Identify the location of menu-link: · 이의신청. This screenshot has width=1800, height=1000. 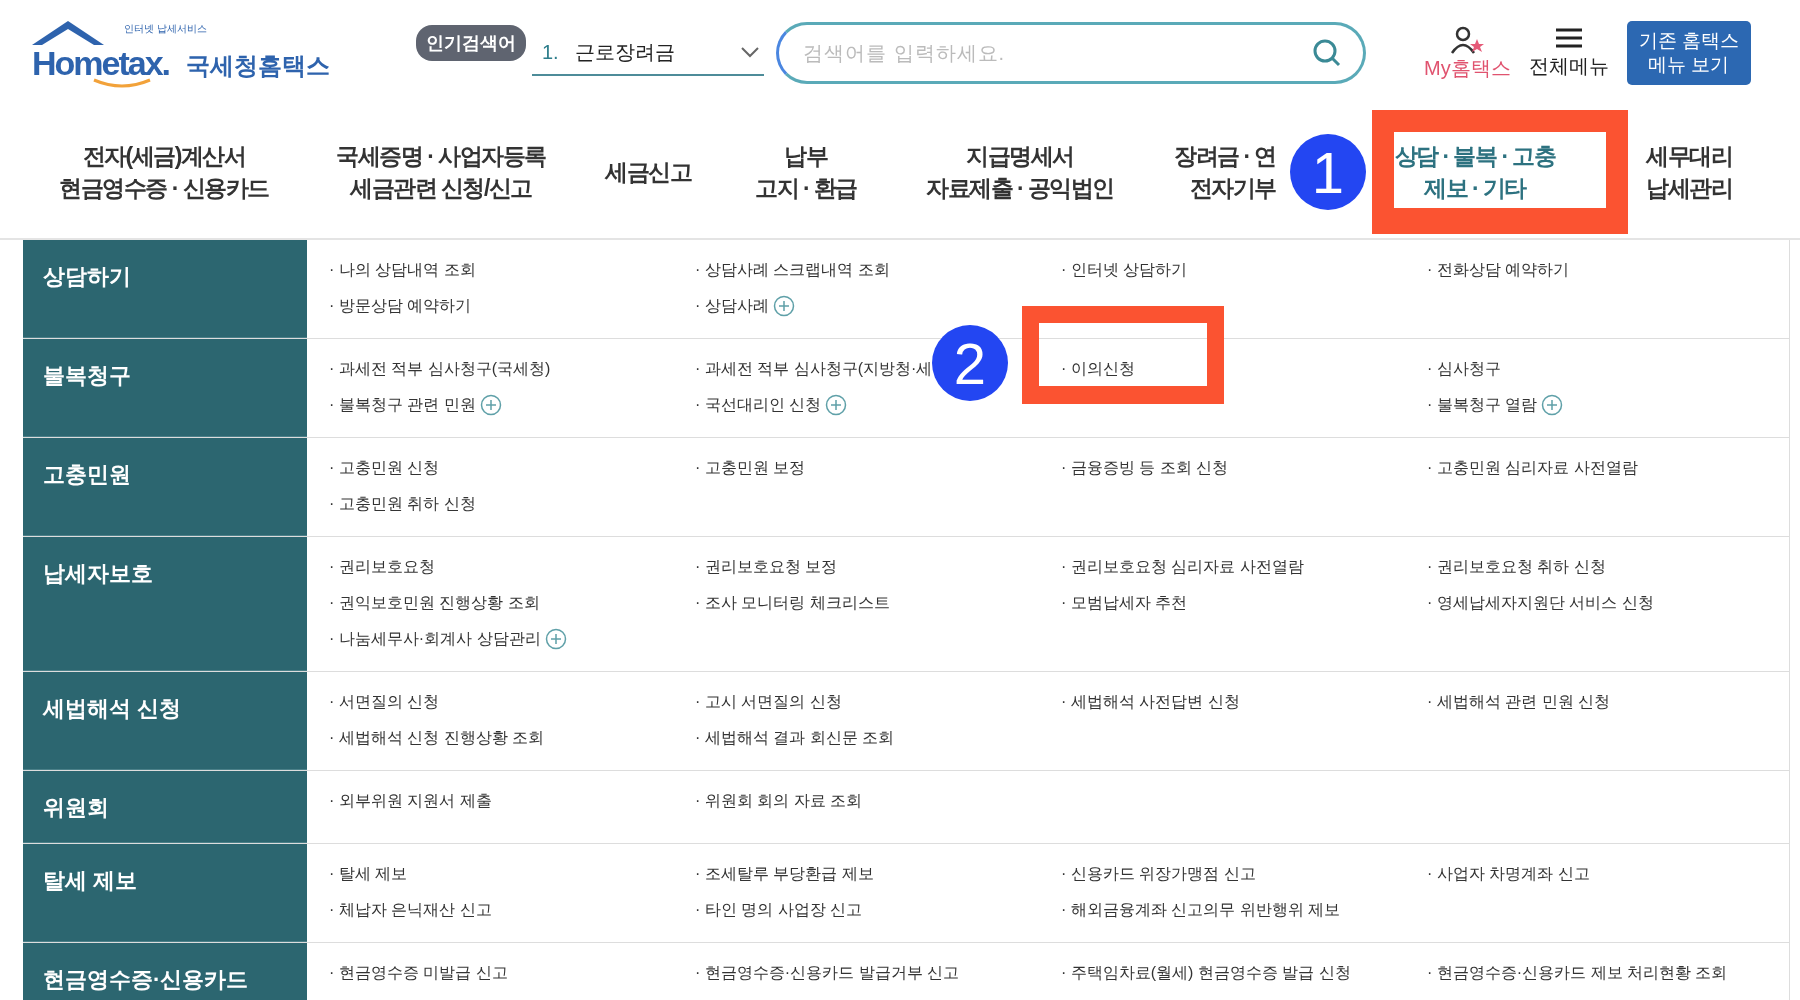
(1098, 369).